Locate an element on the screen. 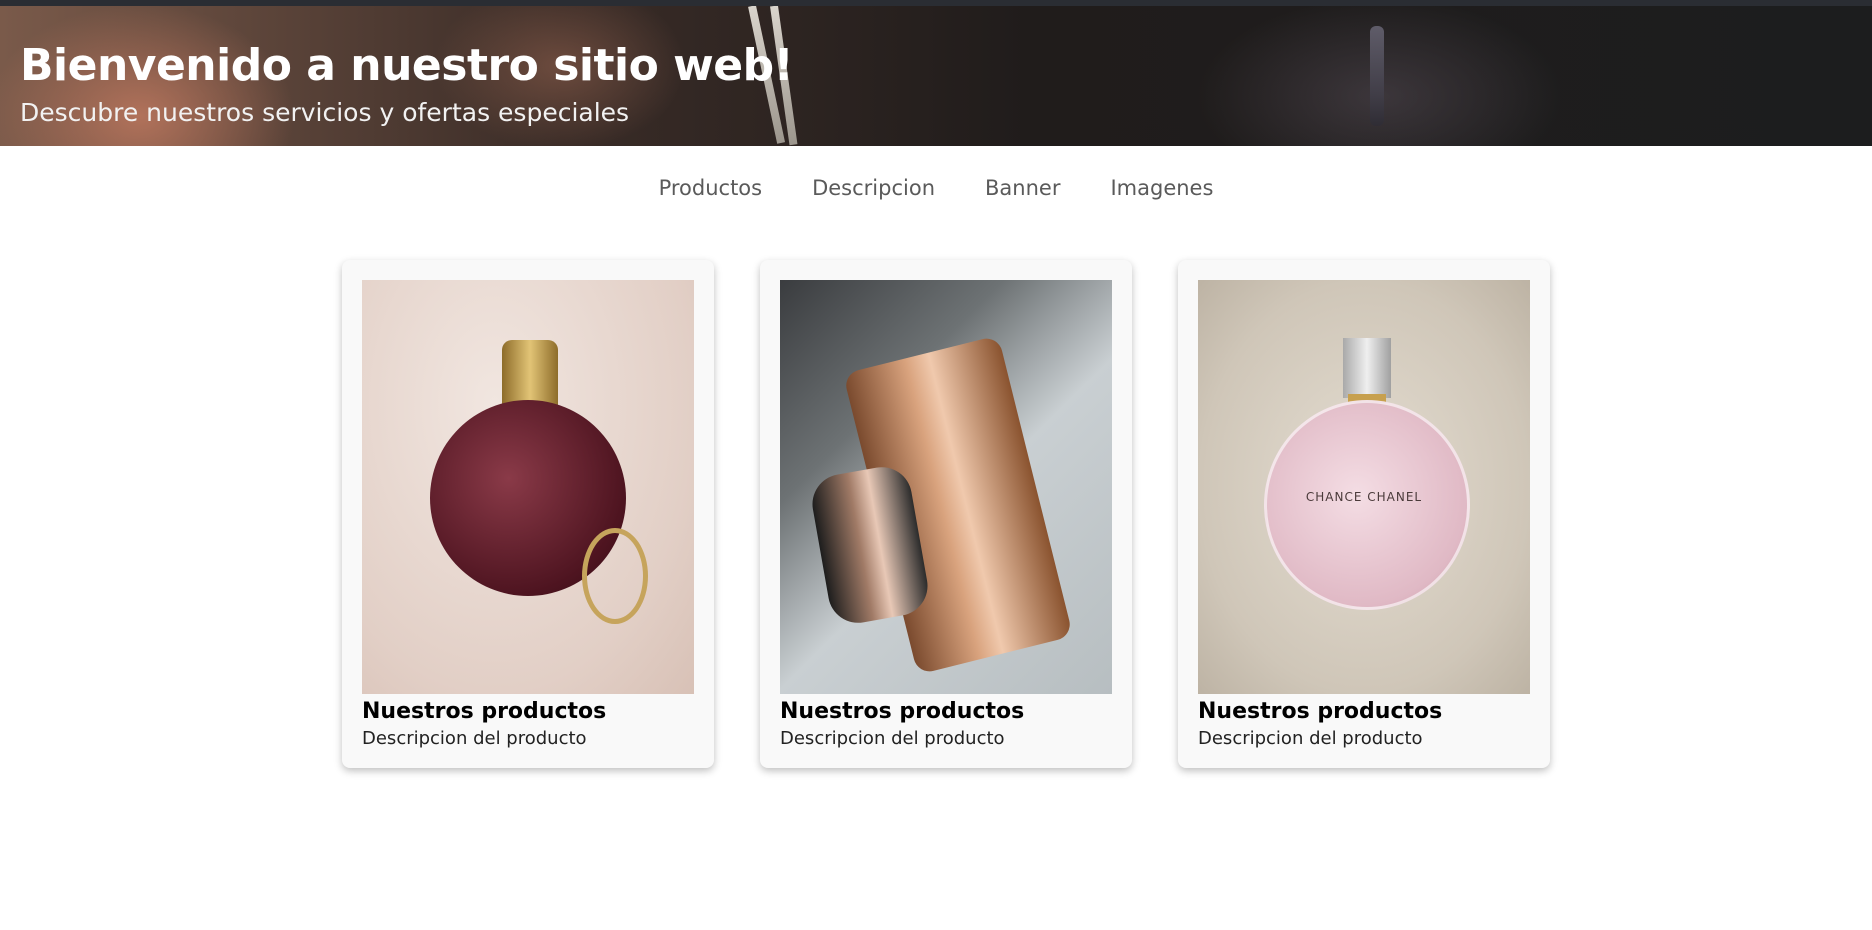  bottle-label: CHANCE CHANEL is located at coordinates (1364, 497).